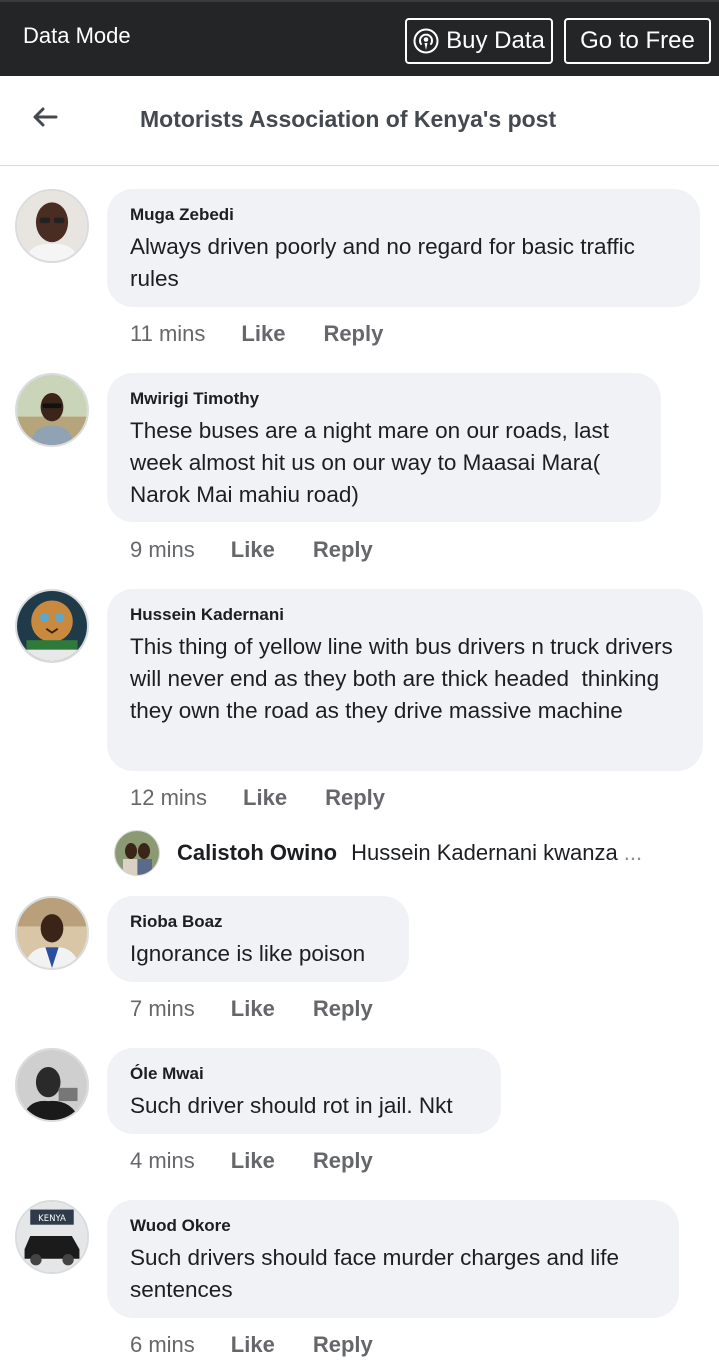  I want to click on comment-author: Wuod Okore, so click(392, 1226).